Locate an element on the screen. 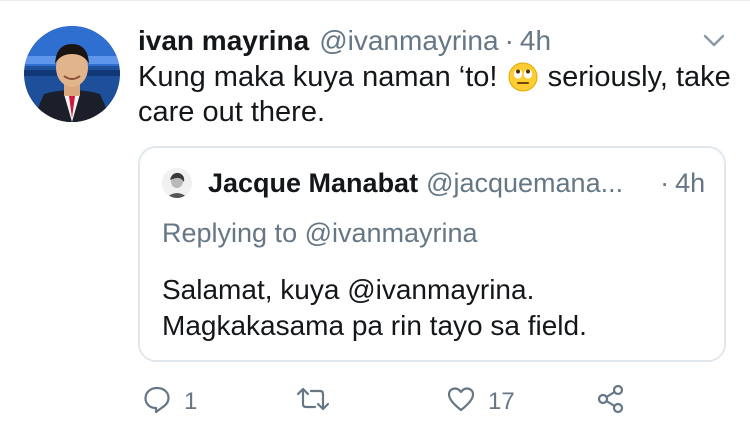  quoted-author-name: Jacque Manabat is located at coordinates (313, 183).